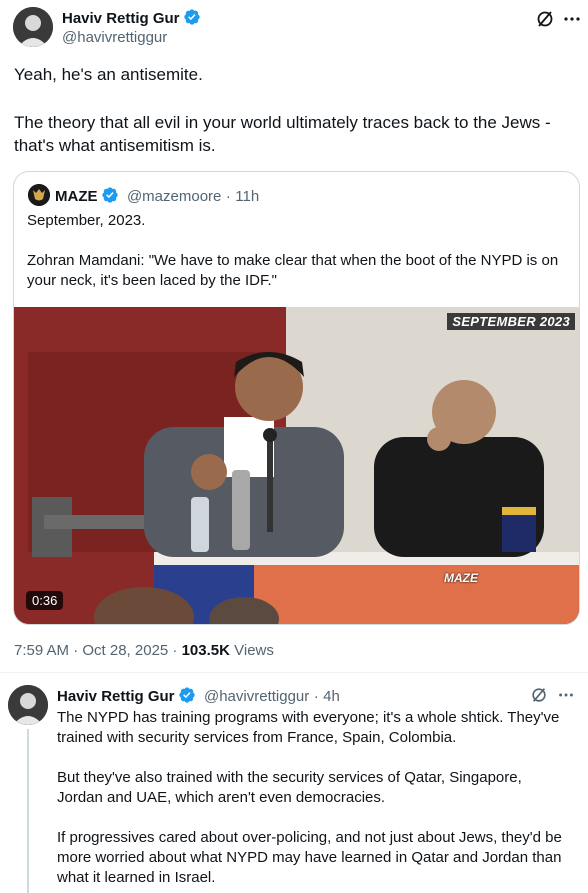 The height and width of the screenshot is (893, 588). Describe the element at coordinates (108, 74) in the screenshot. I see `tweet-text-line1: Yeah, he's an antisemite.` at that location.